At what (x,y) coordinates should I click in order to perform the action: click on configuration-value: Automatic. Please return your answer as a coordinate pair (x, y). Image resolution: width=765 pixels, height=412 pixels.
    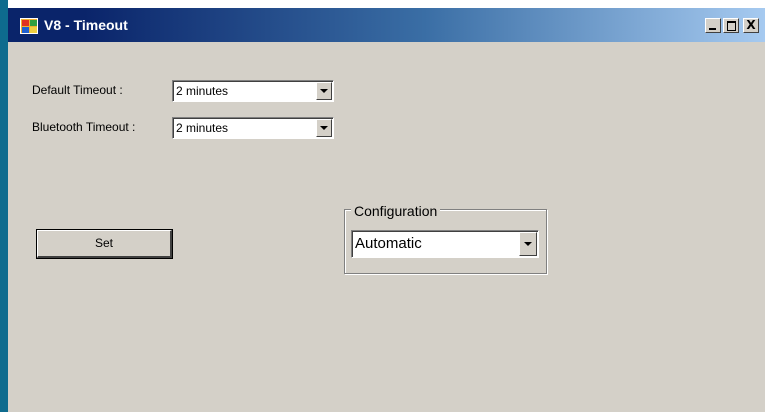
    Looking at the image, I should click on (388, 243).